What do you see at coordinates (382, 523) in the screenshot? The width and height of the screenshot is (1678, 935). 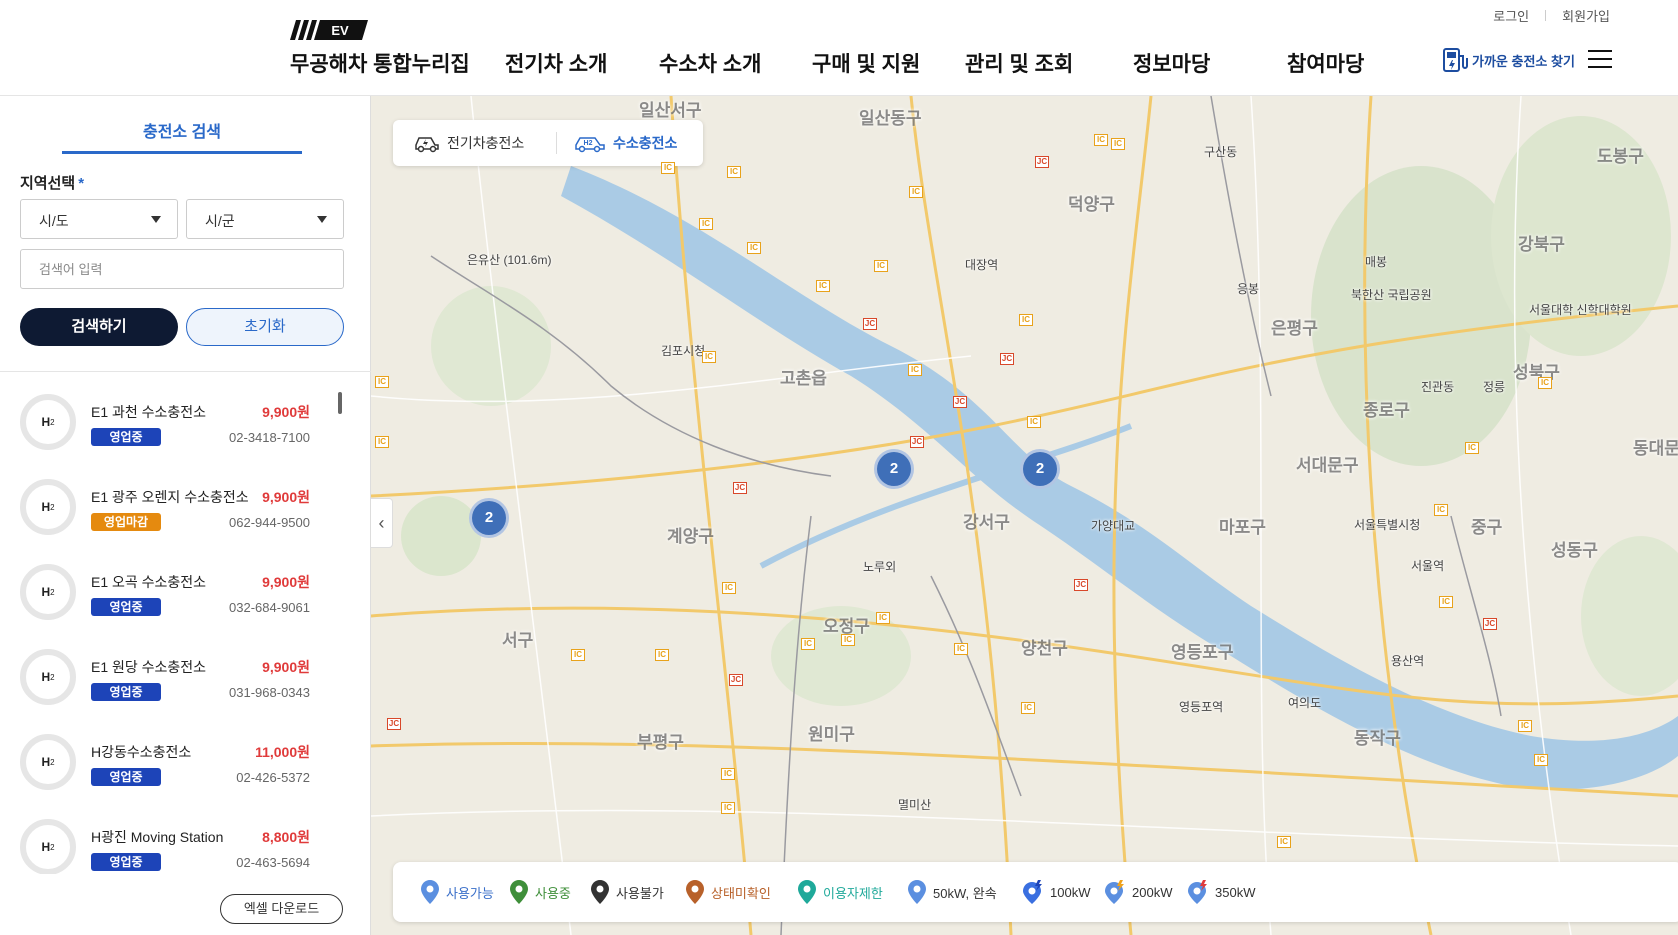 I see `collapse-sidebar-button: ‹` at bounding box center [382, 523].